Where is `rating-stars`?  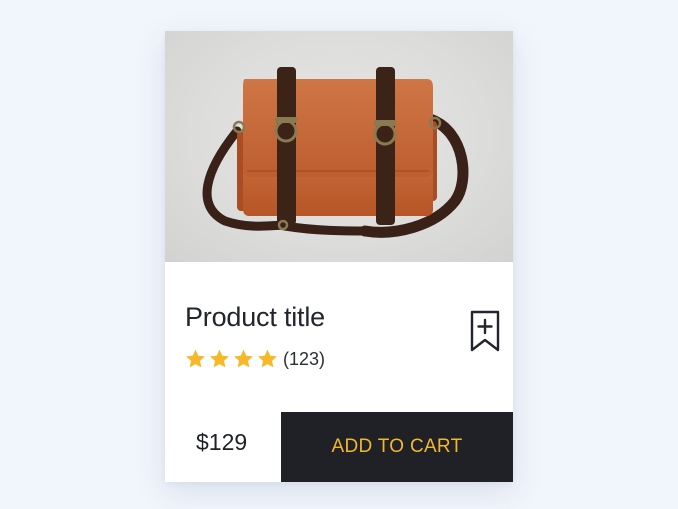 rating-stars is located at coordinates (231, 359).